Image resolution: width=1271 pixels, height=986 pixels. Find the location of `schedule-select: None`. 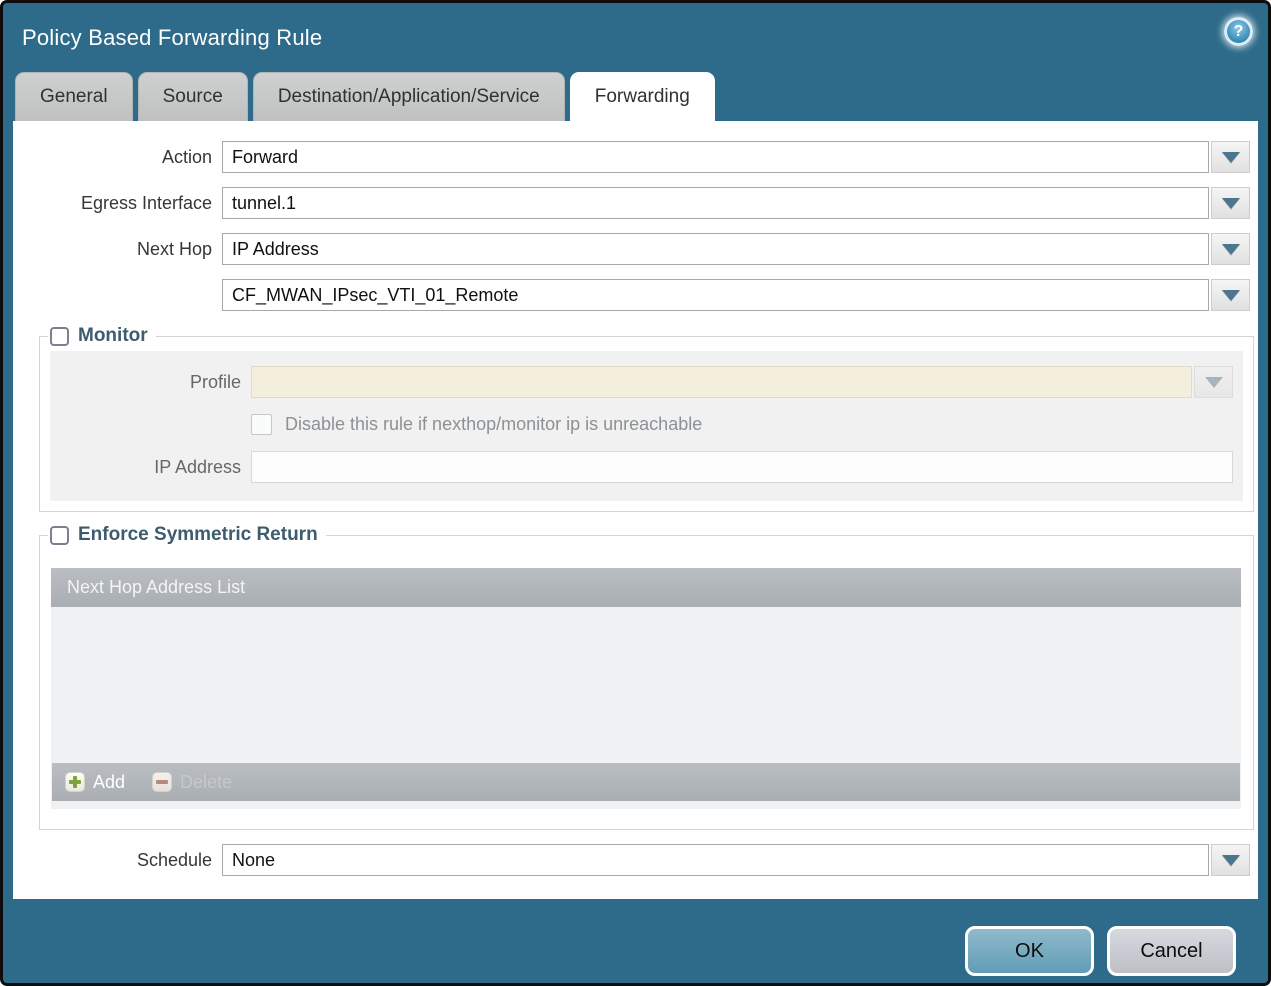

schedule-select: None is located at coordinates (715, 860).